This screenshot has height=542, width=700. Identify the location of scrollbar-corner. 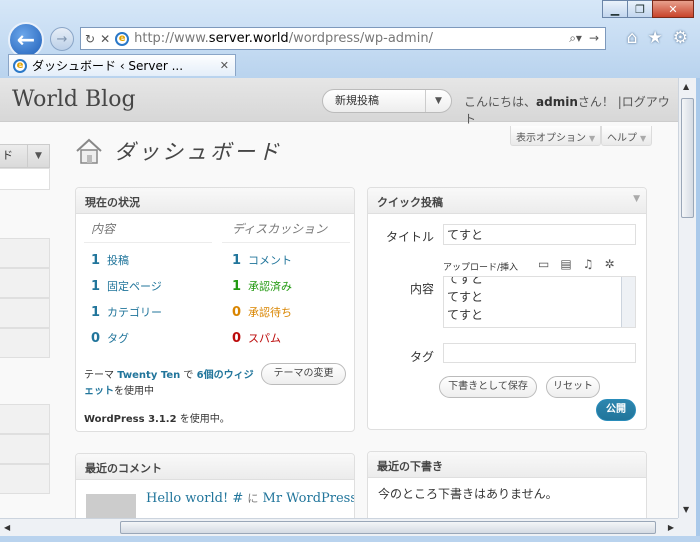
(687, 527).